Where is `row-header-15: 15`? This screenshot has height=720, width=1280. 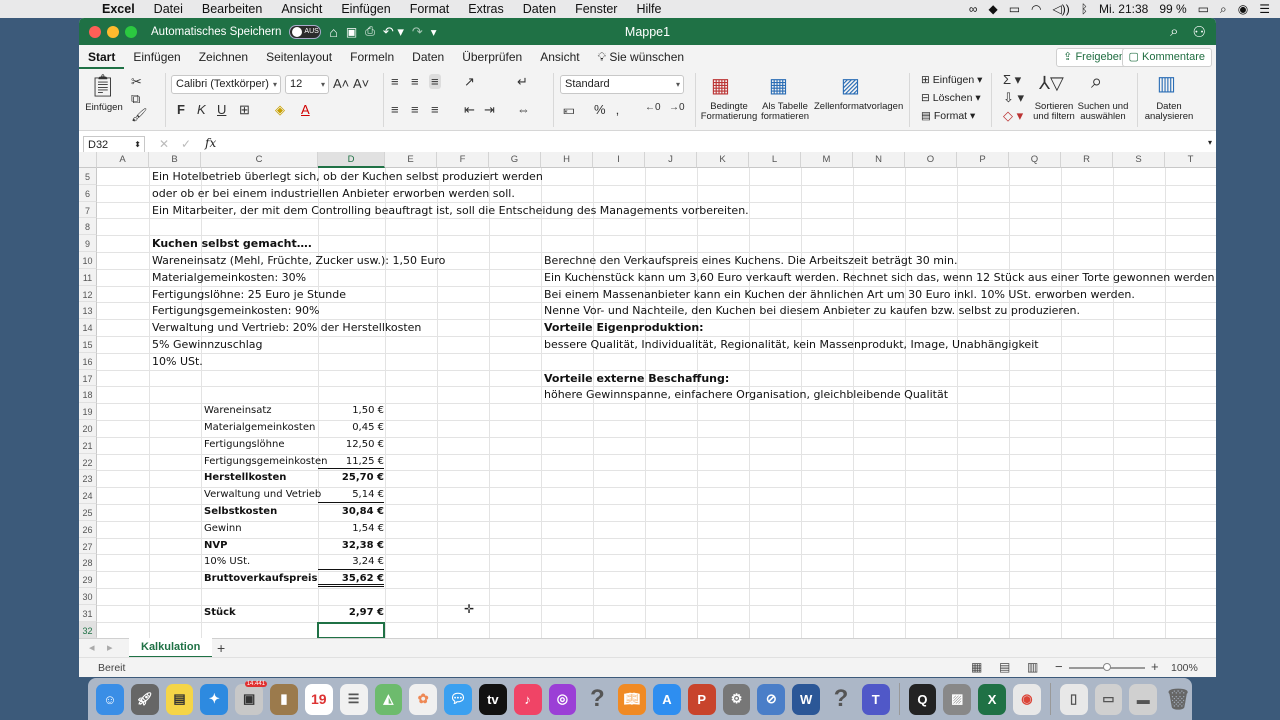
row-header-15: 15 is located at coordinates (88, 344).